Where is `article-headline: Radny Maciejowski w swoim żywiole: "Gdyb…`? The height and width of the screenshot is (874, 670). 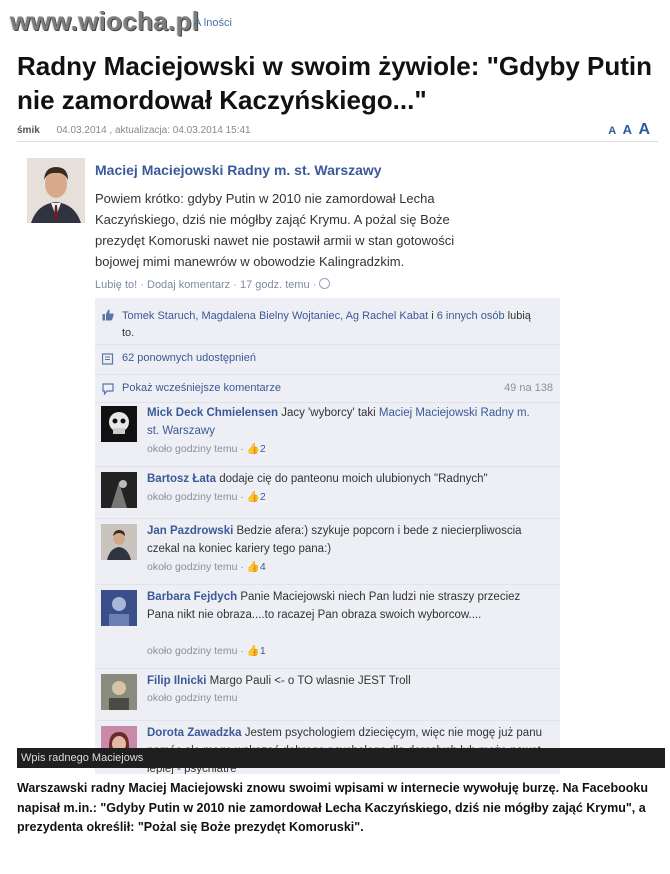 article-headline: Radny Maciejowski w swoim żywiole: "Gdyb… is located at coordinates (335, 83).